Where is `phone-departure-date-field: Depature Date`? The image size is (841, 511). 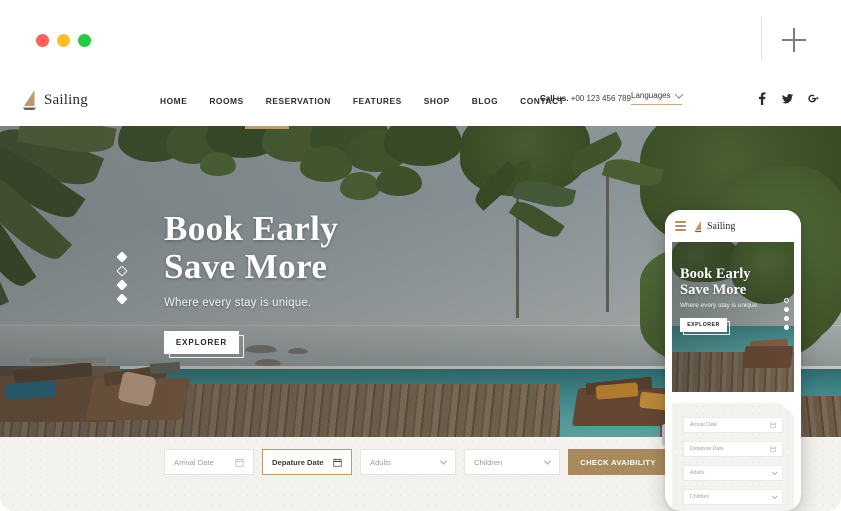 phone-departure-date-field: Depature Date is located at coordinates (733, 449).